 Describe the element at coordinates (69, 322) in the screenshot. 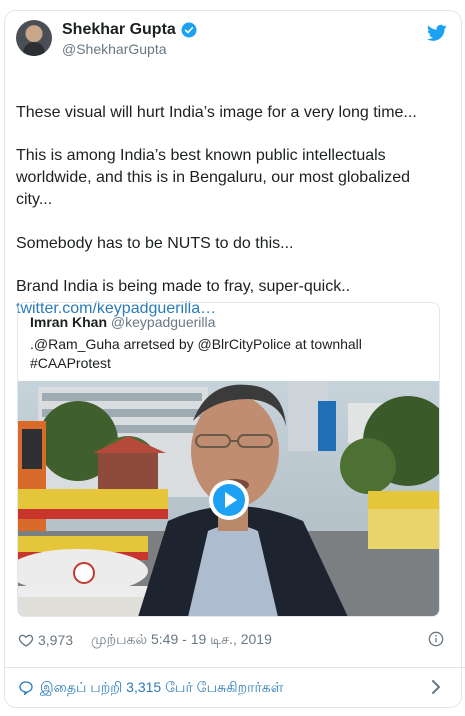

I see `quoted-author-name: Imran Khan` at that location.